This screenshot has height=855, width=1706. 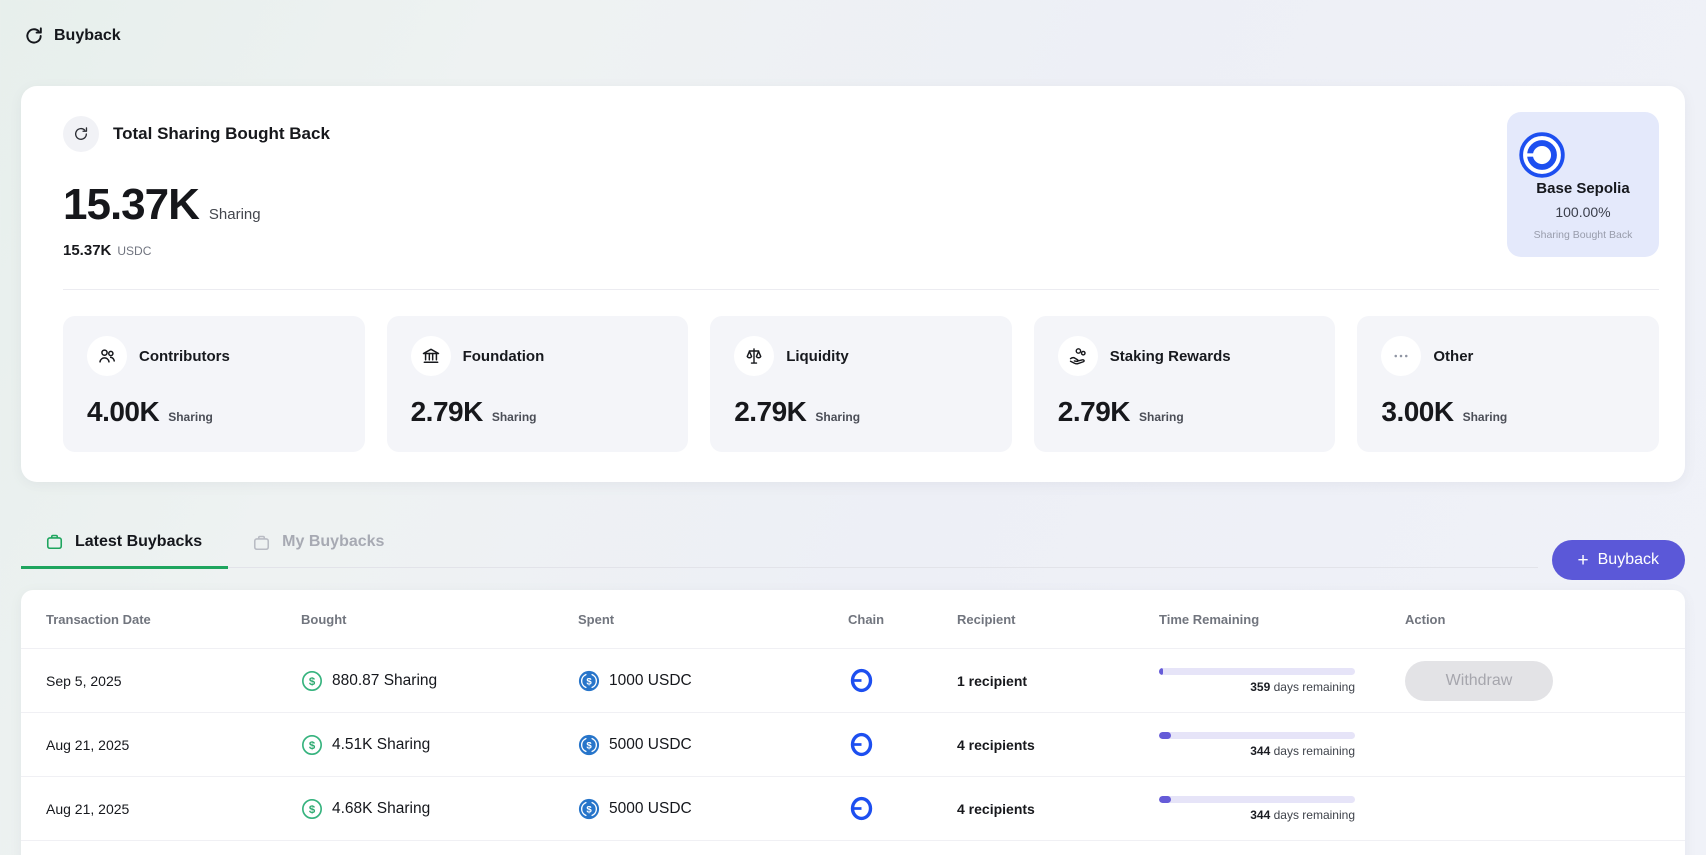 I want to click on new-buyback-button: + Buyback, so click(x=1618, y=560).